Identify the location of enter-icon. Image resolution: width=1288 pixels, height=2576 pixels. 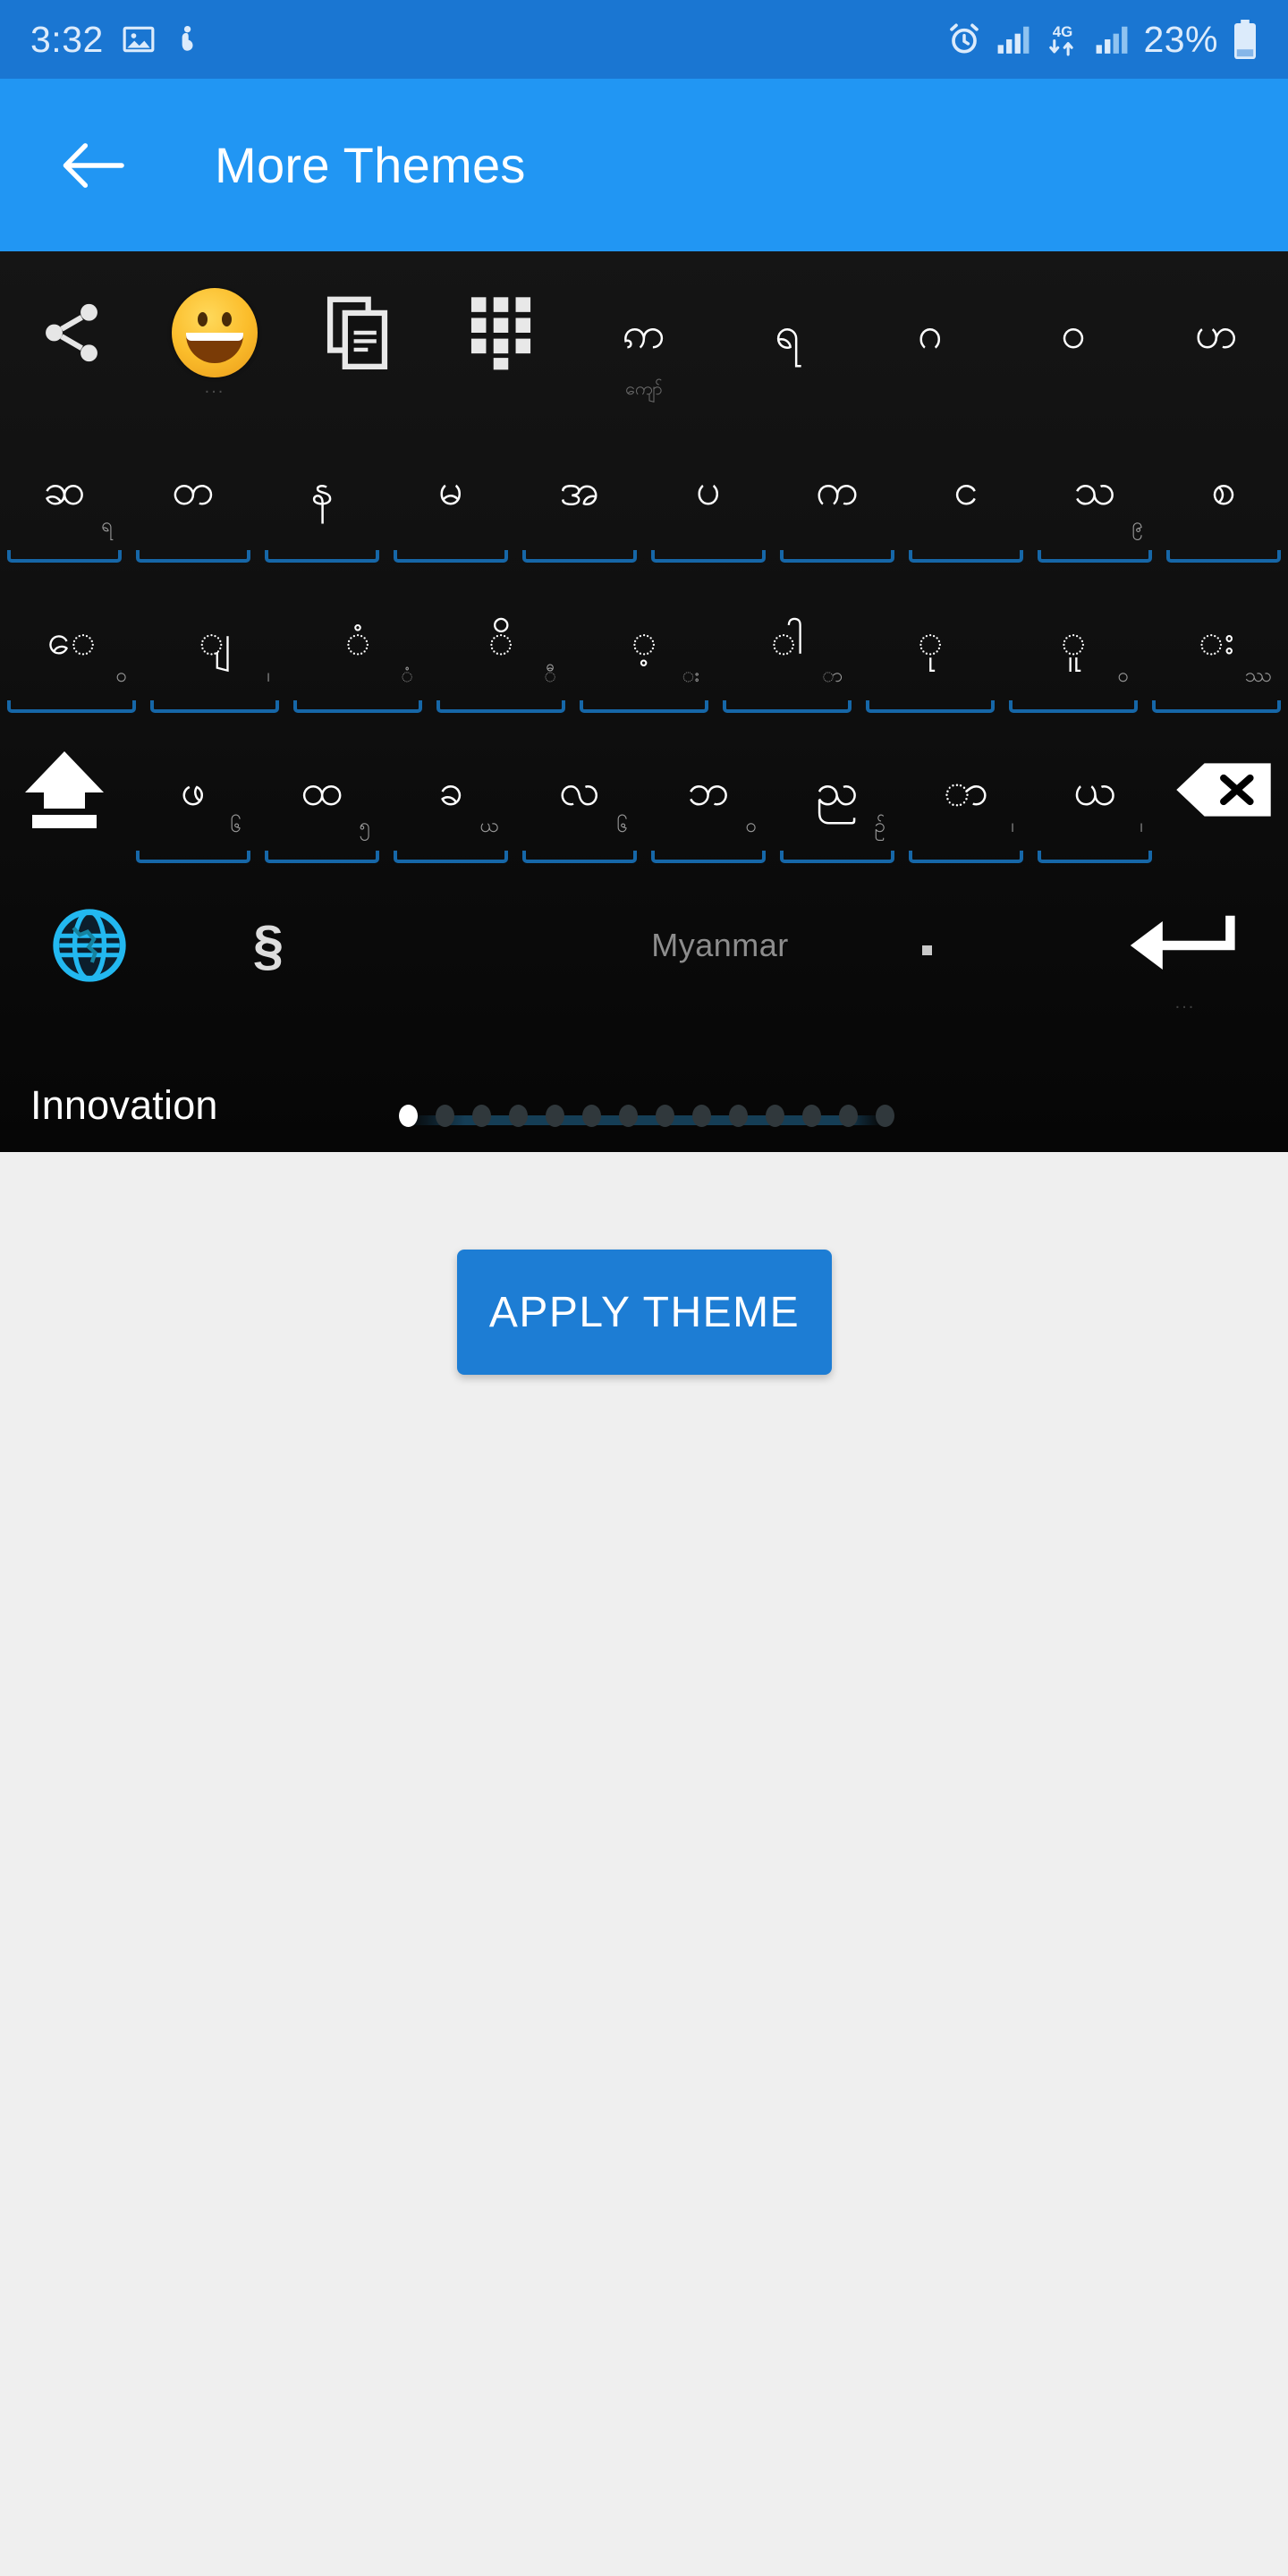
(1182, 942).